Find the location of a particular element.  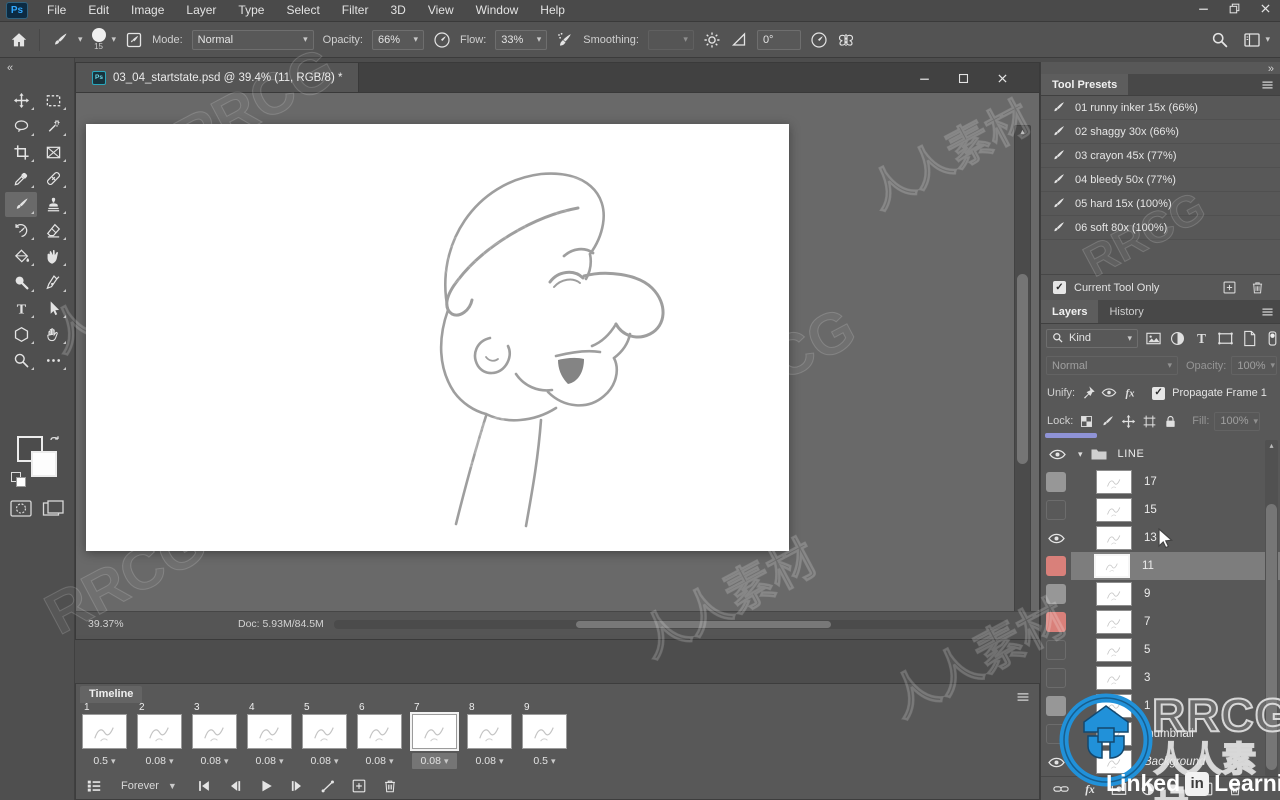

quick-mask-icon is located at coordinates (21, 508).